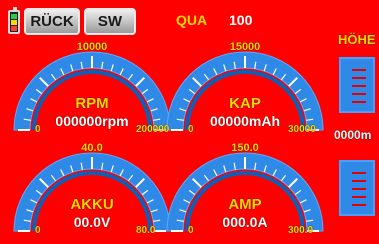  Describe the element at coordinates (146, 230) in the screenshot. I see `voltage-gauge-max: 80.0` at that location.